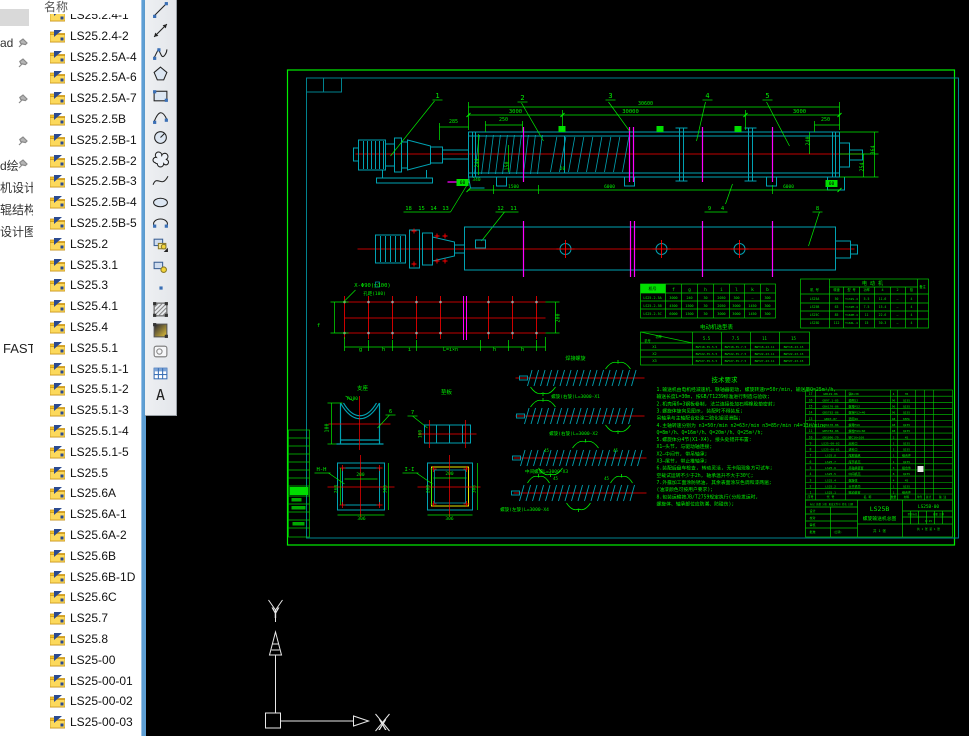 The width and height of the screenshot is (969, 736). What do you see at coordinates (87, 203) in the screenshot?
I see `file-list-item: LS25.2.5B-4` at bounding box center [87, 203].